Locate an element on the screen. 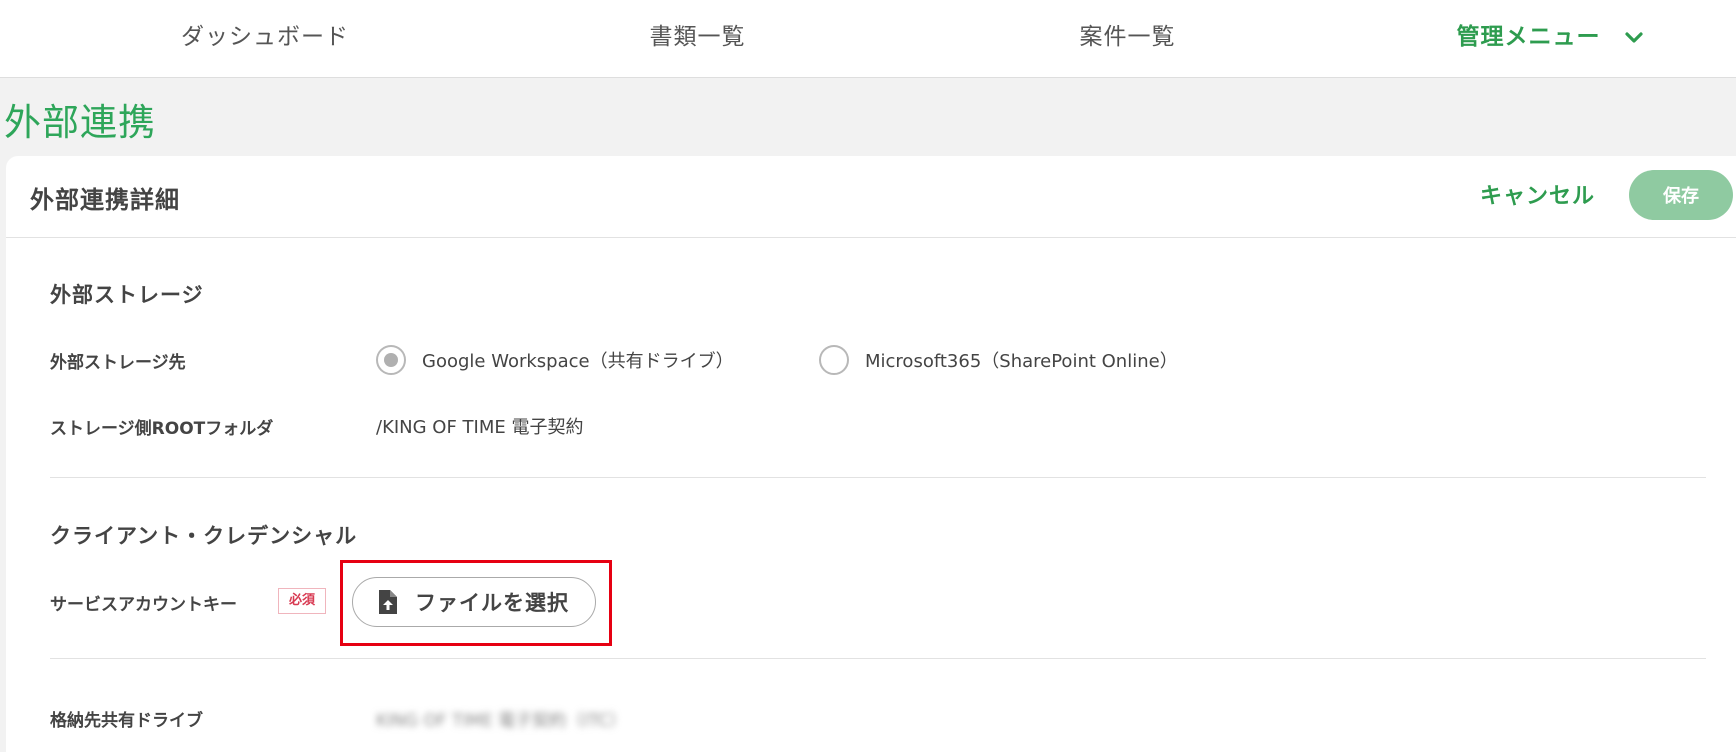  credential-section-title: クライアント・クレデンシャル is located at coordinates (204, 536).